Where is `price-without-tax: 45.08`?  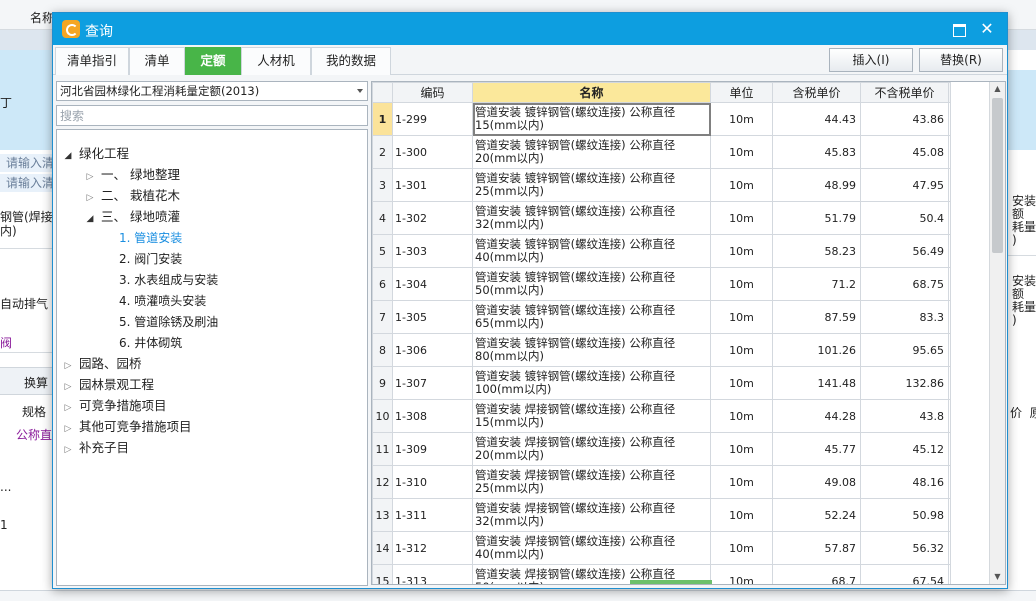 price-without-tax: 45.08 is located at coordinates (904, 152).